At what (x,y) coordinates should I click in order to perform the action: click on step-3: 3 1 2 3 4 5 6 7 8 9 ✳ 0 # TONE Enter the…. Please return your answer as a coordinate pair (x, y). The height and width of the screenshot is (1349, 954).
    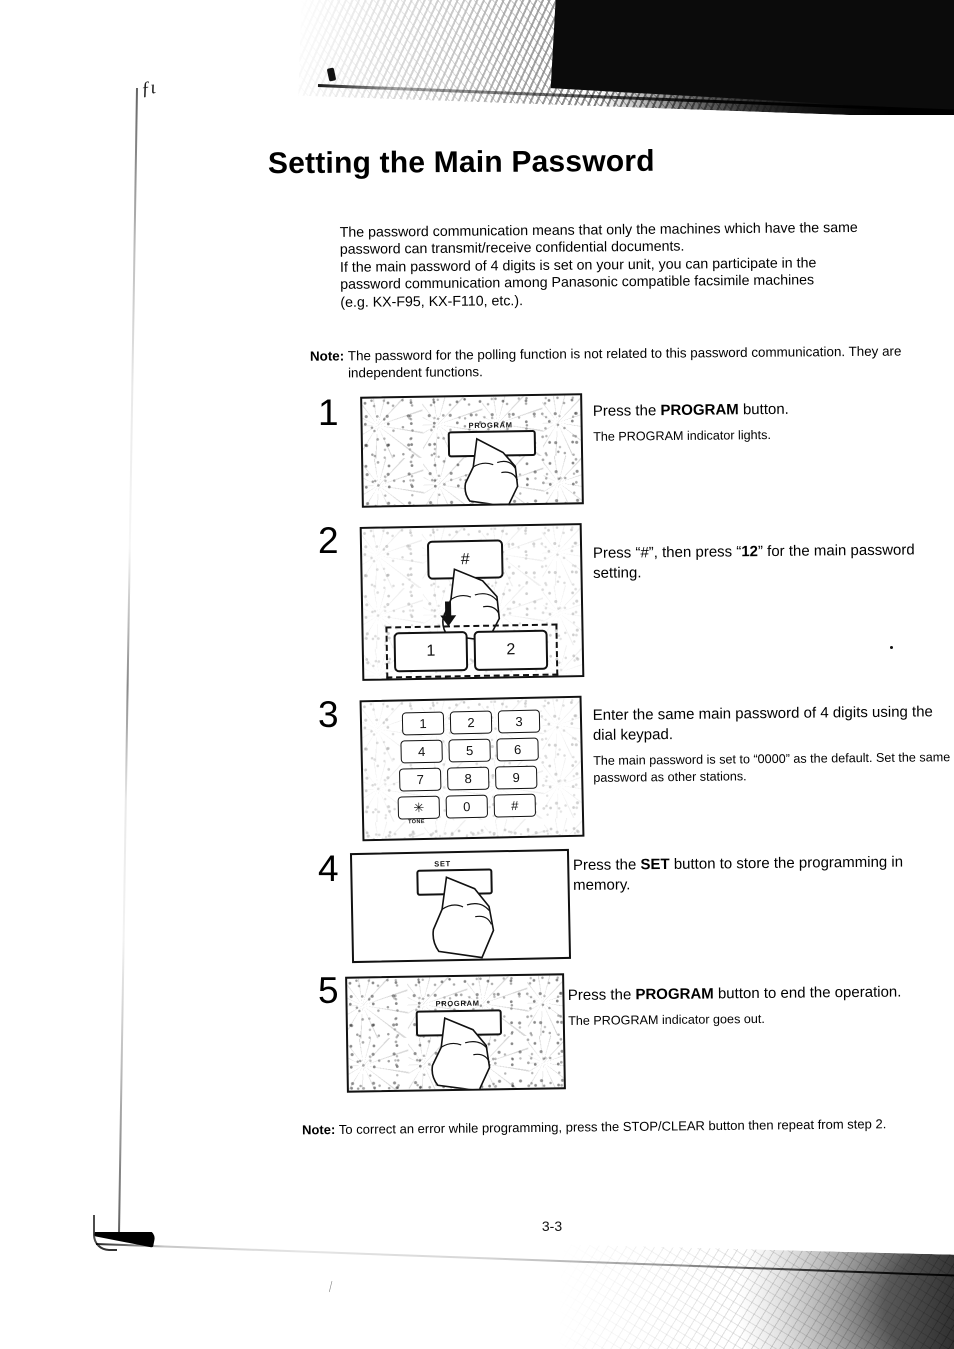
    Looking at the image, I should click on (634, 769).